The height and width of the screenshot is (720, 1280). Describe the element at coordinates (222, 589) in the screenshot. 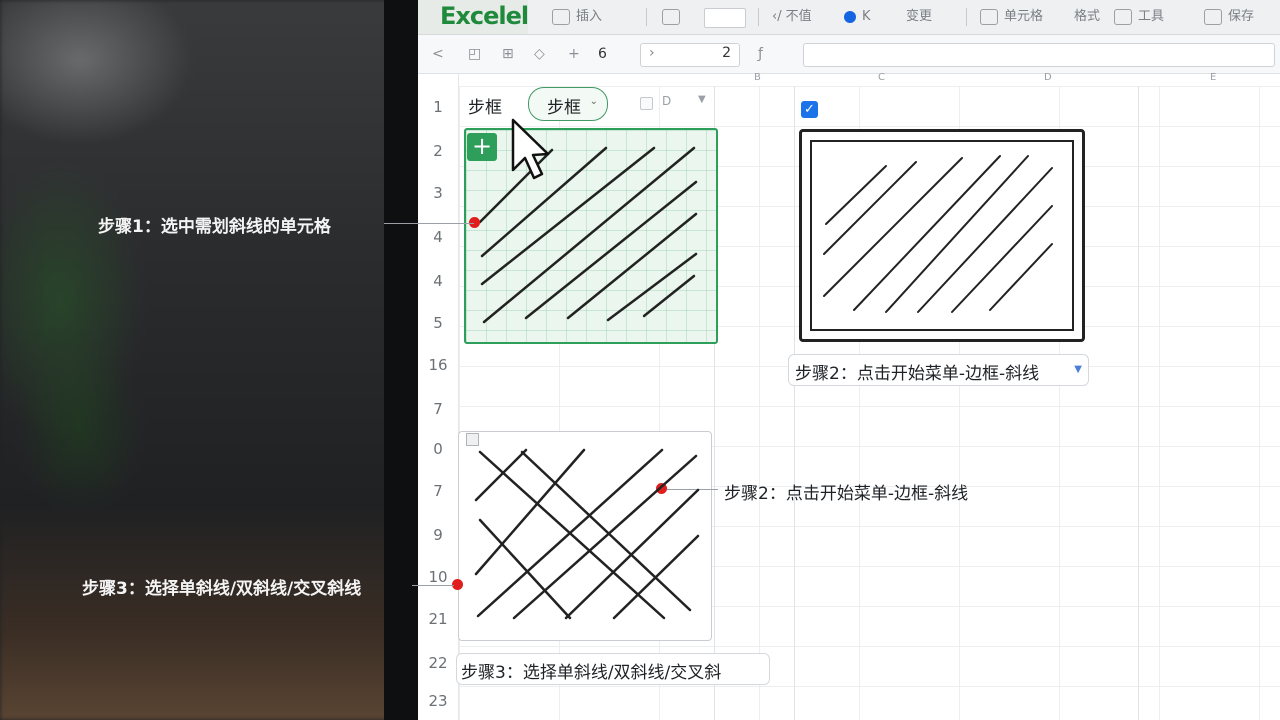

I see `step3-annotation: 步骤3：选择单斜线/双斜线/交叉斜线` at that location.